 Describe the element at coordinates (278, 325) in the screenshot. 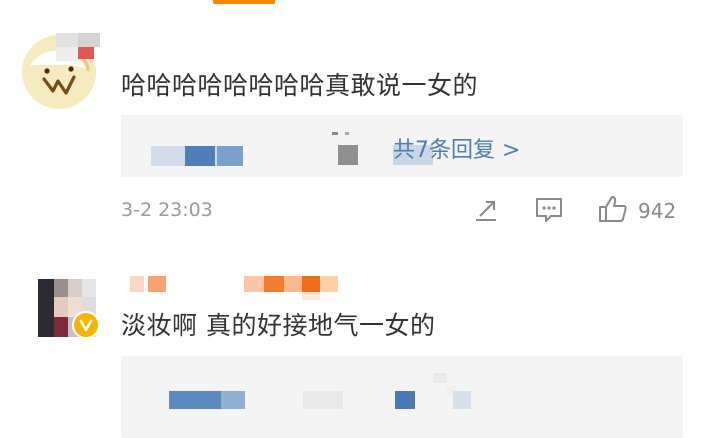

I see `comment-text: 淡妆啊 真的好接地气一女的` at that location.